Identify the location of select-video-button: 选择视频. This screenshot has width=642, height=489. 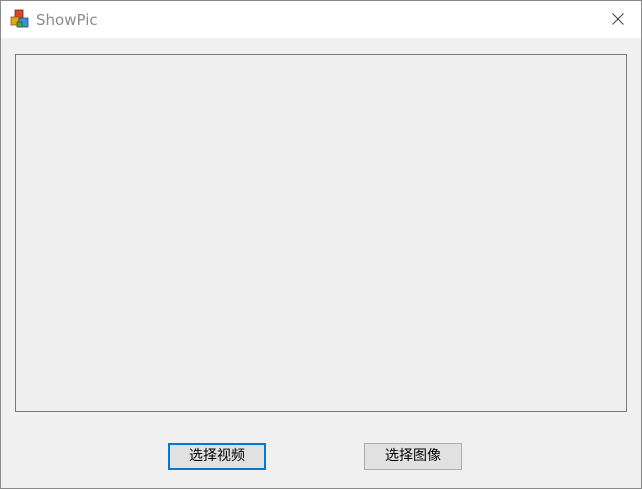
(217, 456).